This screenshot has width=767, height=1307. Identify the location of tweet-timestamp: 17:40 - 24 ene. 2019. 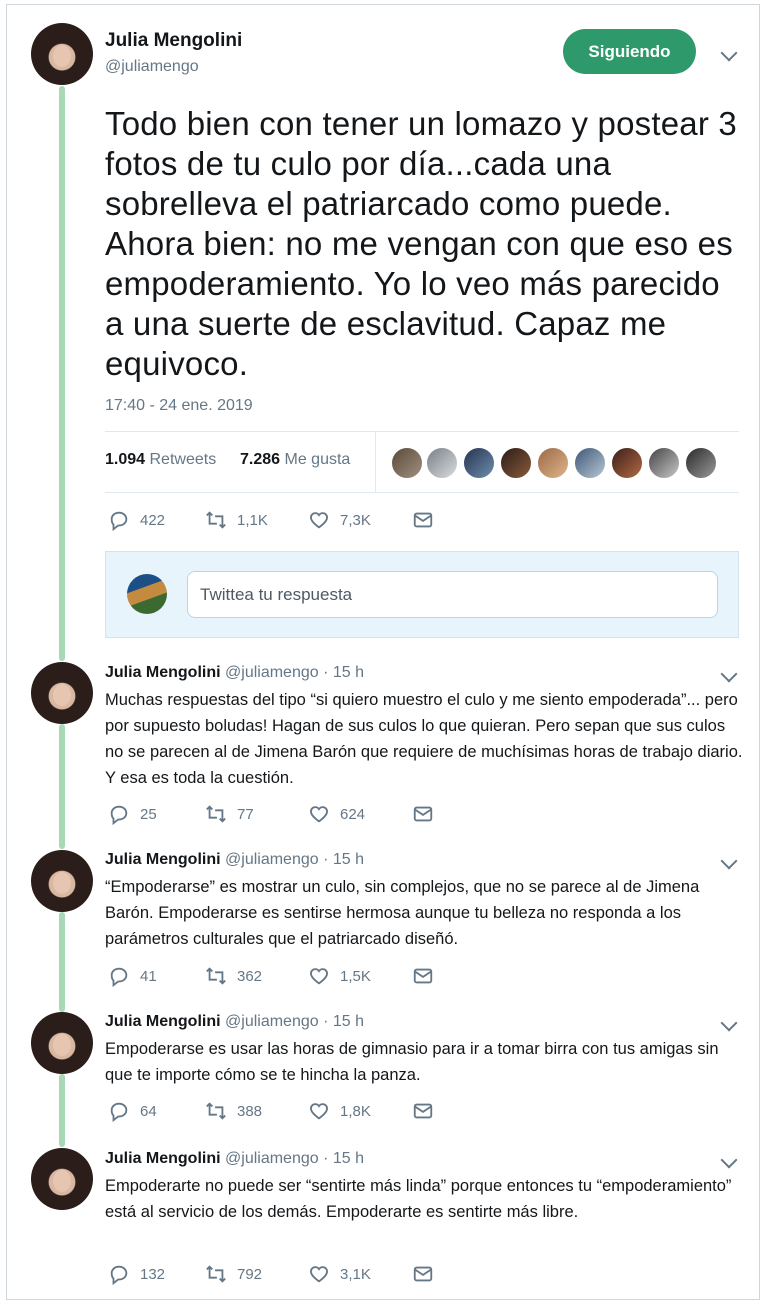
(179, 406).